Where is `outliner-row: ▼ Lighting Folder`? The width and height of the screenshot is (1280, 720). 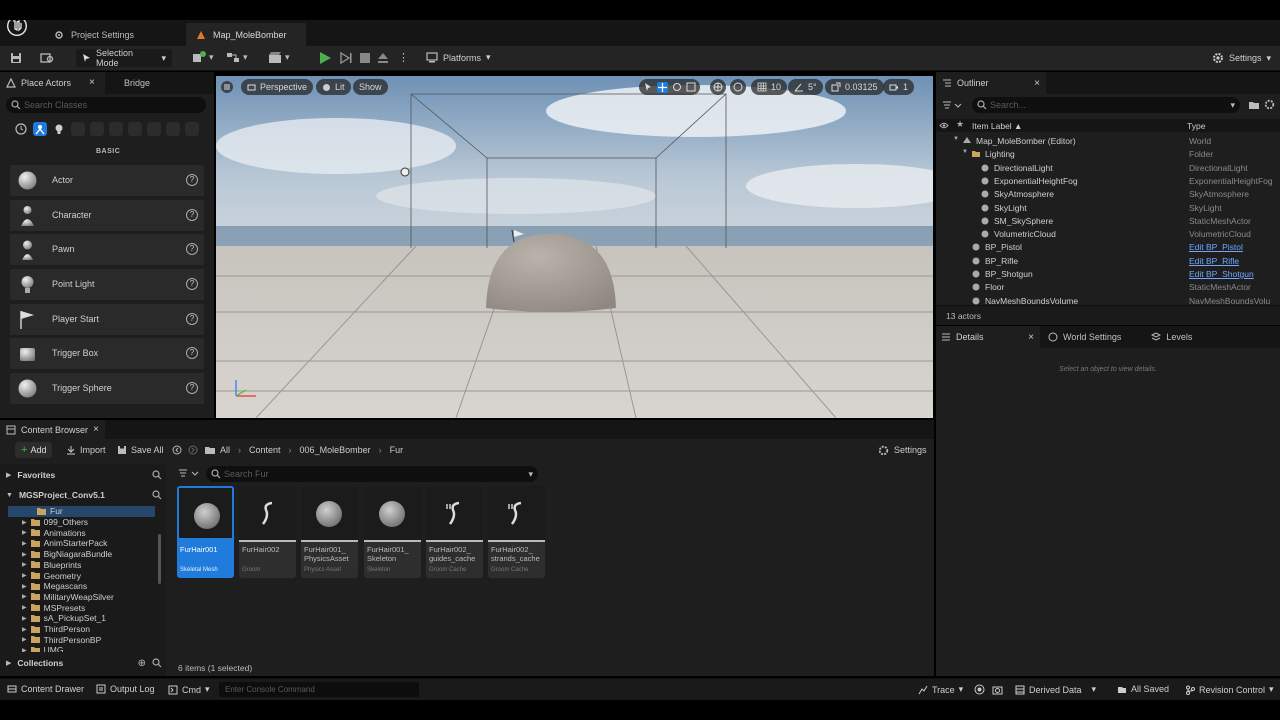
outliner-row: ▼ Lighting Folder is located at coordinates (1108, 154).